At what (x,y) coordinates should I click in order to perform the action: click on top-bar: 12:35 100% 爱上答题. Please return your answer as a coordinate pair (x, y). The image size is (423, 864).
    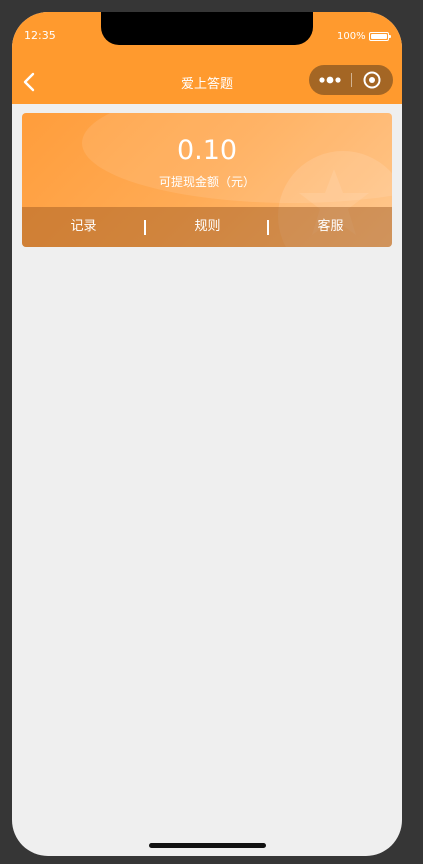
    Looking at the image, I should click on (207, 58).